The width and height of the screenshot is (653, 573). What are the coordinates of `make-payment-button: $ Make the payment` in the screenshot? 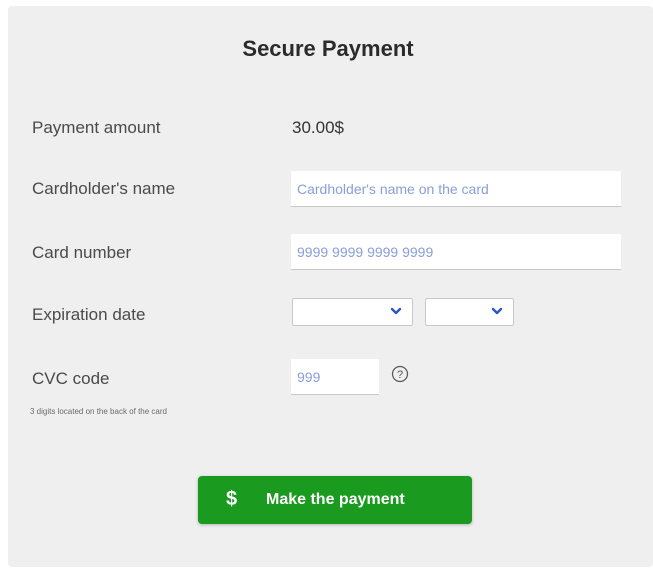 It's located at (335, 500).